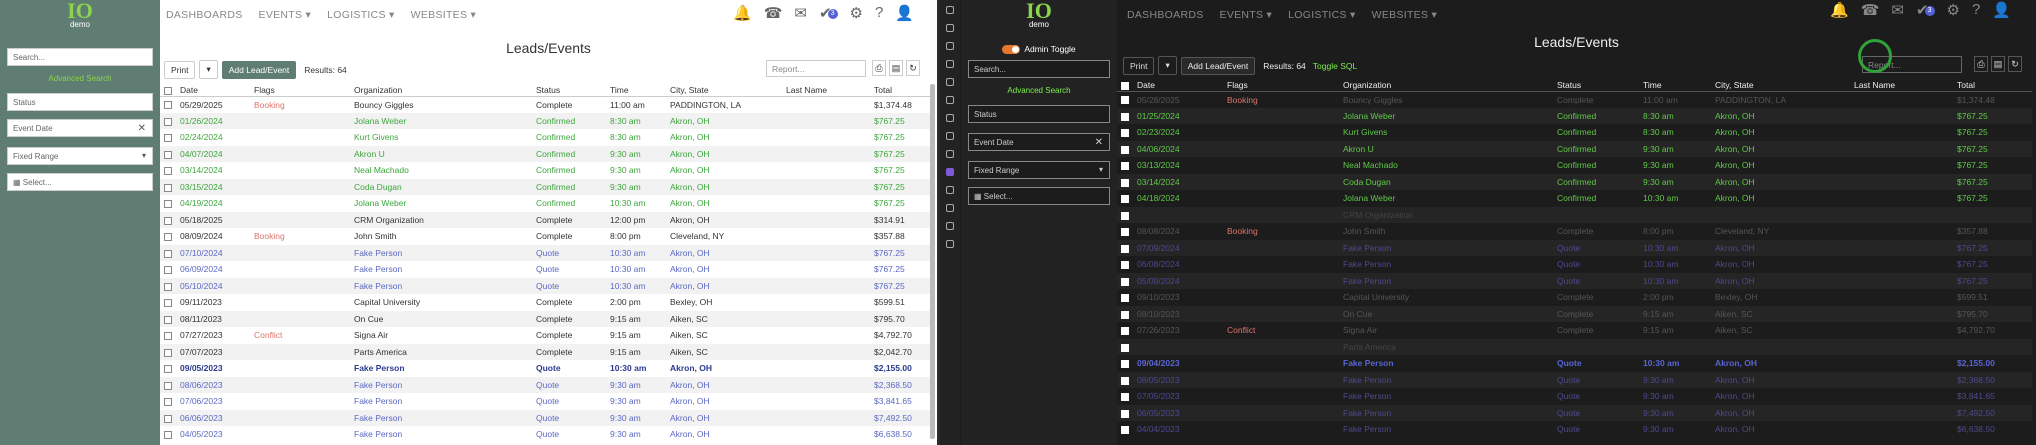  What do you see at coordinates (1322, 15) in the screenshot?
I see `nav-logistics: LOGISTICS ▾` at bounding box center [1322, 15].